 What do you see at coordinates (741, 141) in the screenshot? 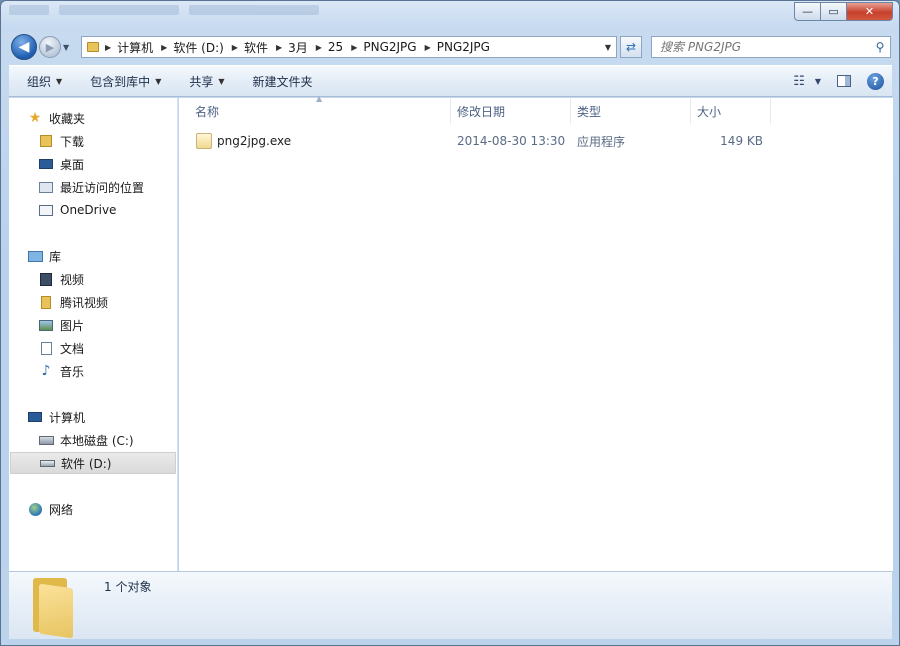
I see `file-size: 149 KB` at bounding box center [741, 141].